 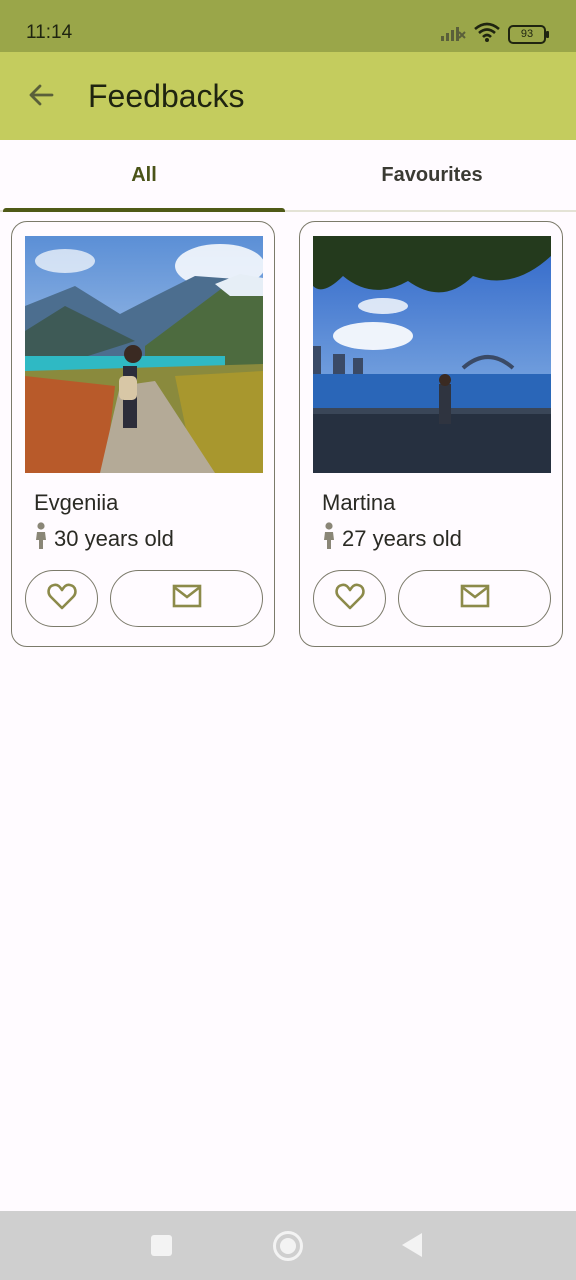 What do you see at coordinates (528, 34) in the screenshot?
I see `battery-icon: 93` at bounding box center [528, 34].